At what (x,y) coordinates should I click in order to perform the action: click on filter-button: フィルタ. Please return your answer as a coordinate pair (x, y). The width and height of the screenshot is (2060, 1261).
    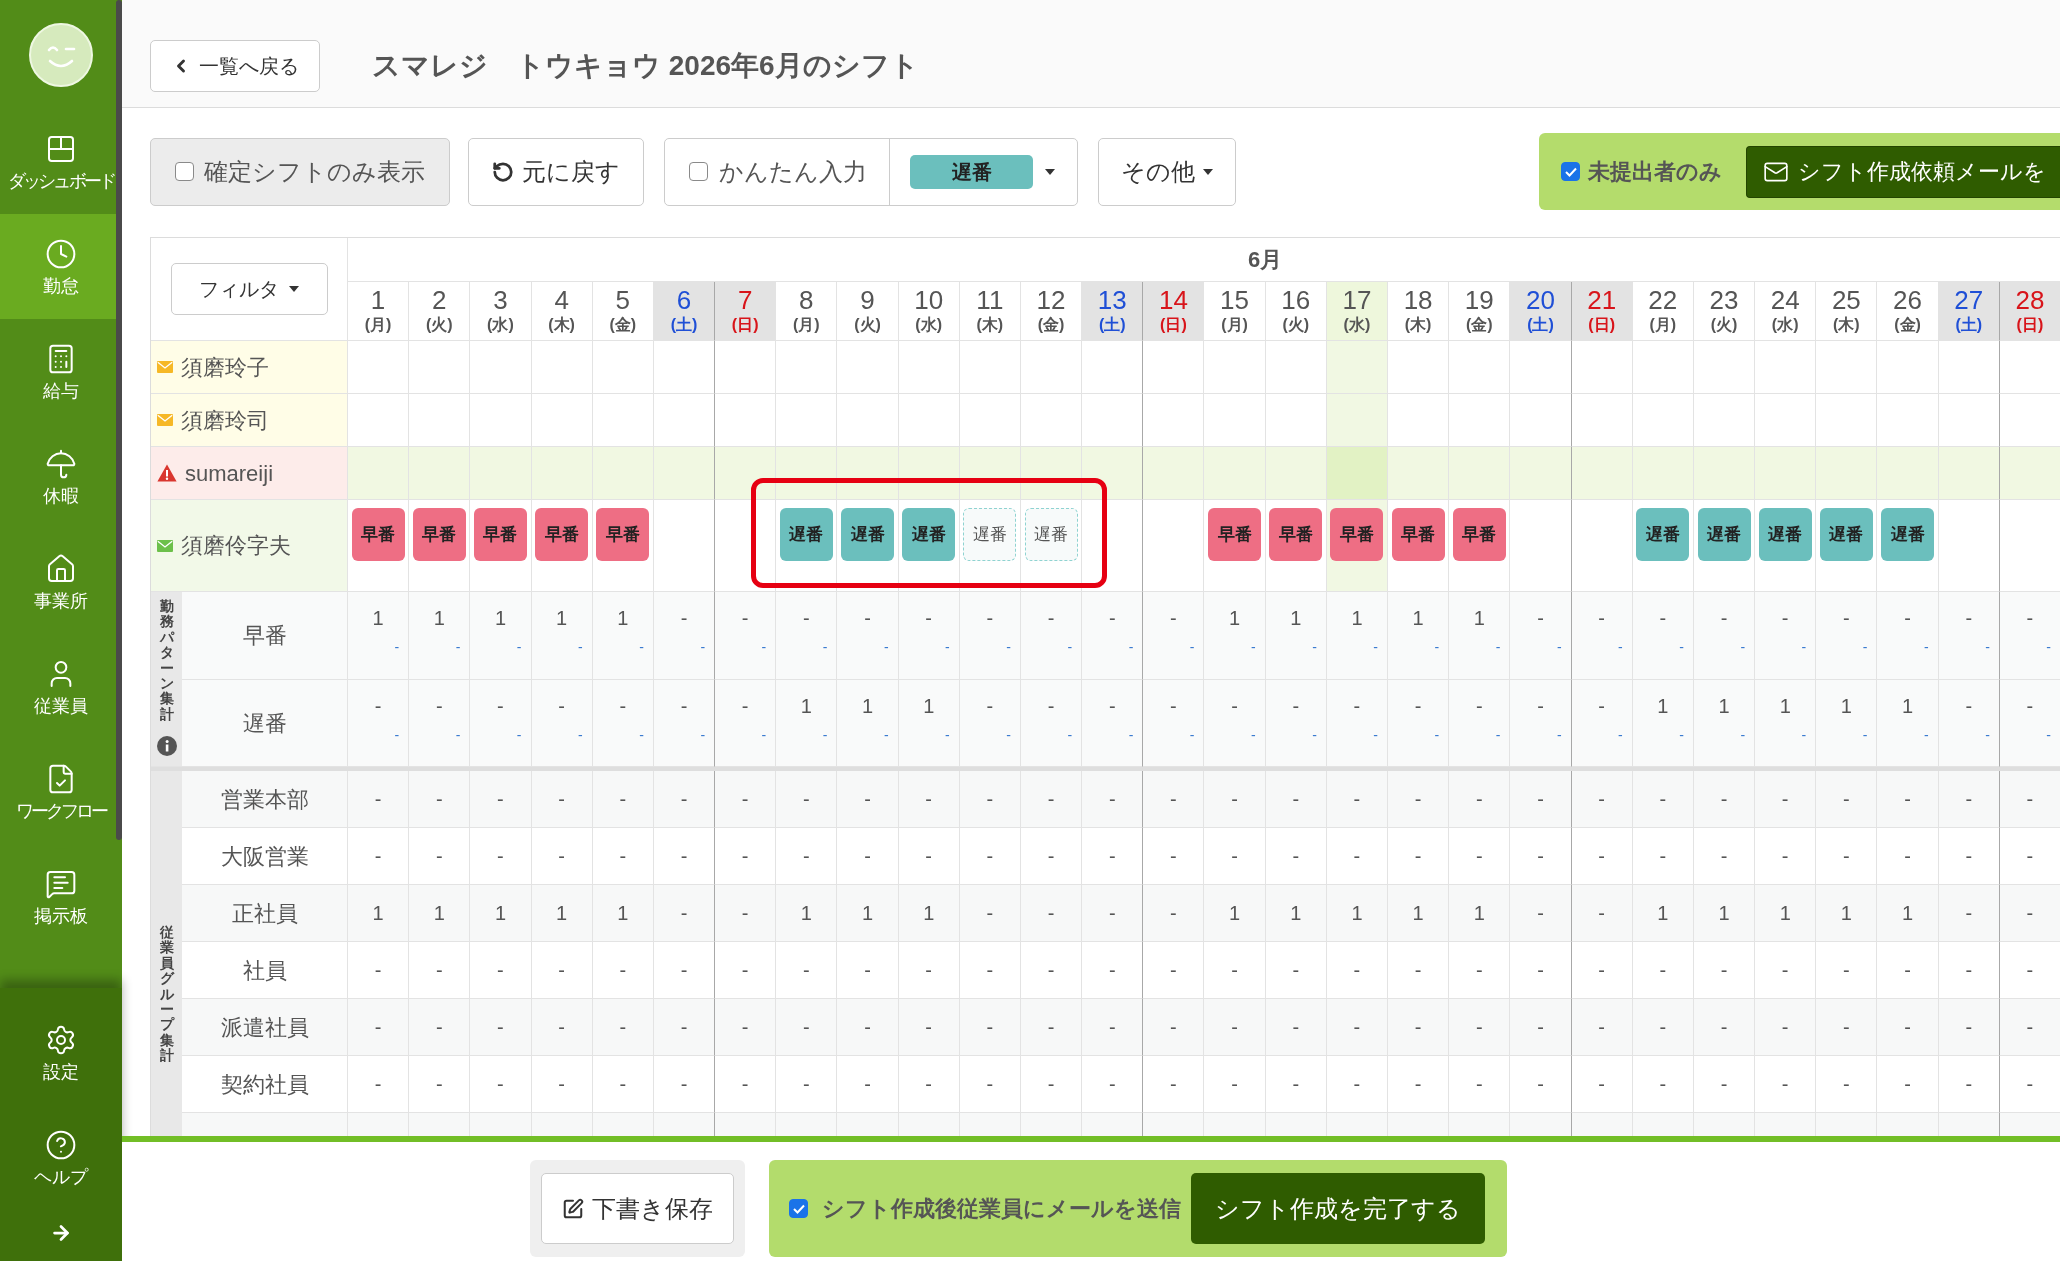
    Looking at the image, I should click on (249, 289).